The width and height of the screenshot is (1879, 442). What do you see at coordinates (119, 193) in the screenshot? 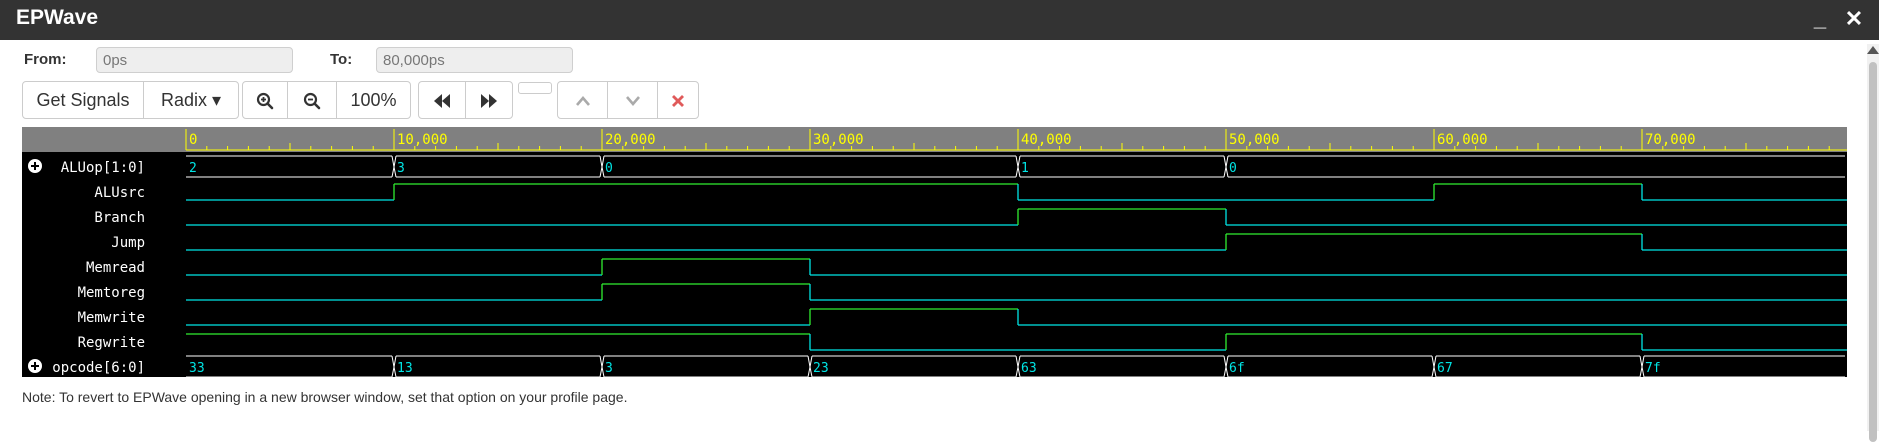
I see `signal-name-alusrc: ALUsrc` at bounding box center [119, 193].